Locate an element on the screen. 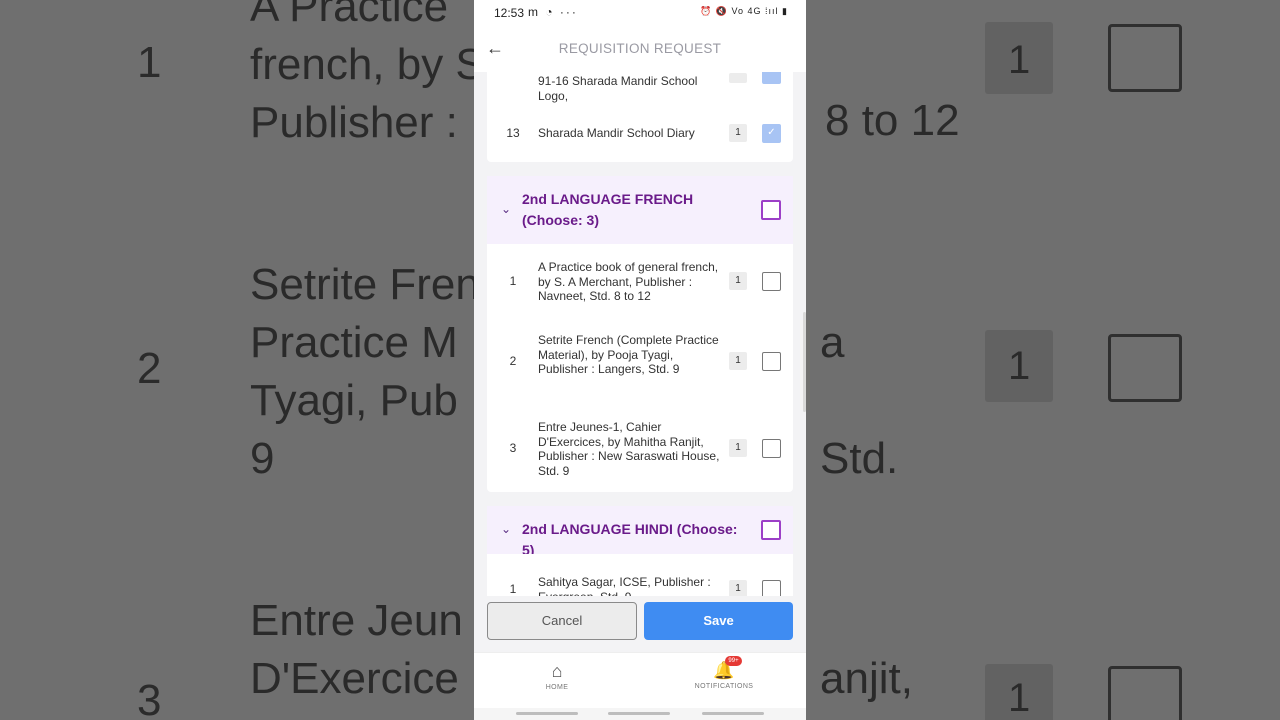  nav-home: ⌂ HOME is located at coordinates (557, 676).